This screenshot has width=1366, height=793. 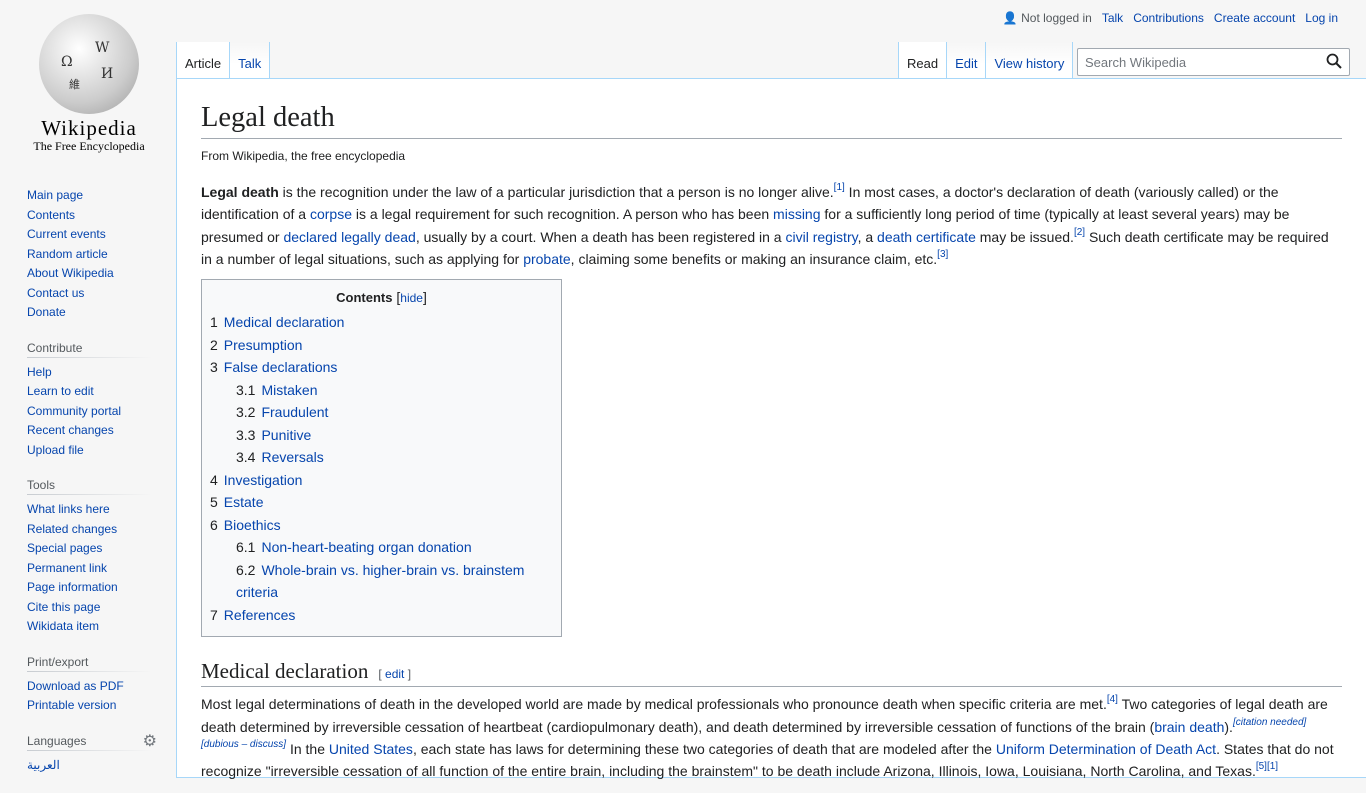 What do you see at coordinates (1267, 766) in the screenshot?
I see `reference-link: [5][1]` at bounding box center [1267, 766].